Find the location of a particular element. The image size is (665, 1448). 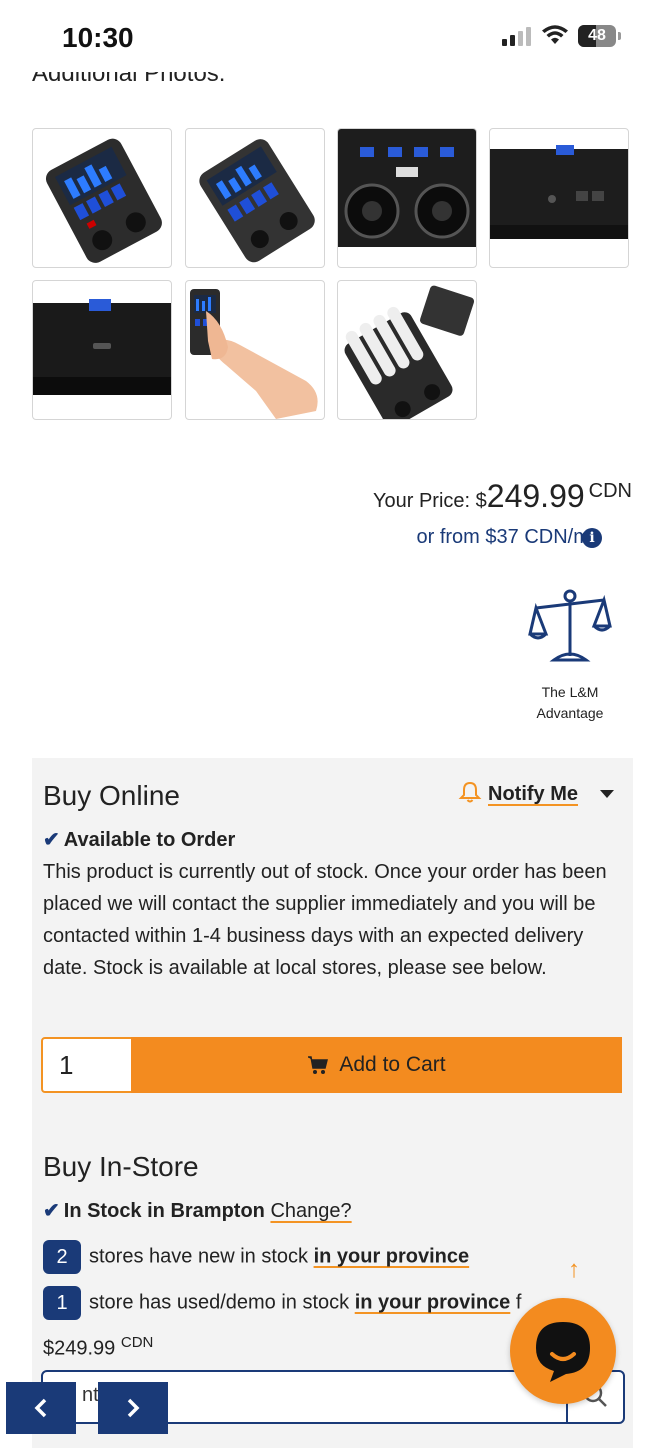

instore-status: ✔ In Stock in Brampton Change? is located at coordinates (197, 1210).